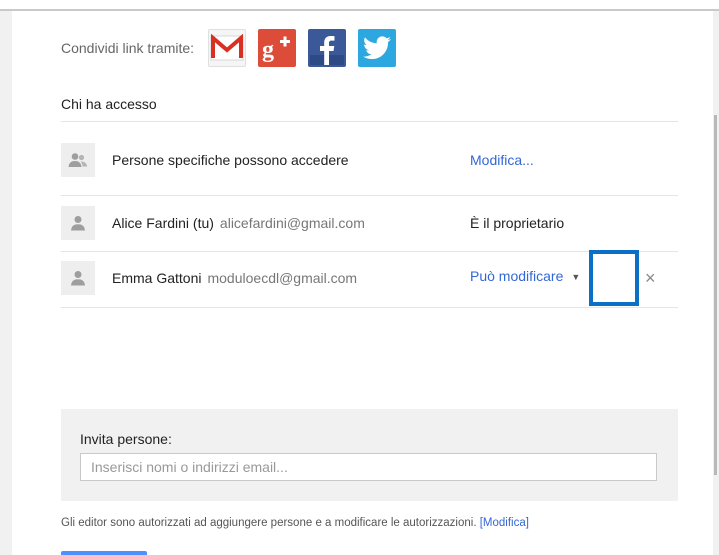 The image size is (719, 555). What do you see at coordinates (650, 278) in the screenshot?
I see `remove-person-button: ×` at bounding box center [650, 278].